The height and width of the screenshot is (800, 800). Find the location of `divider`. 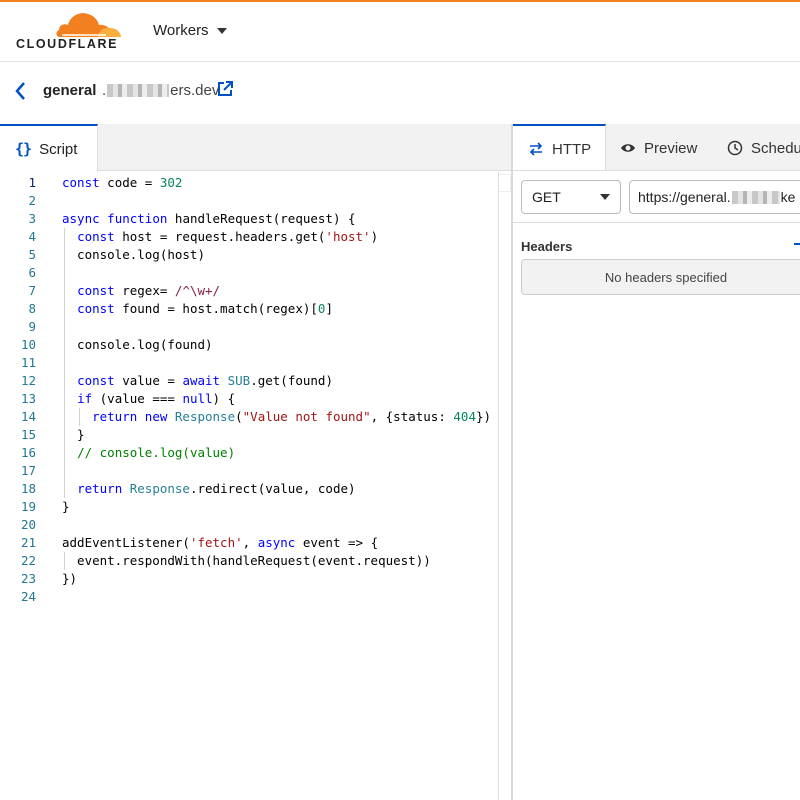

divider is located at coordinates (656, 222).